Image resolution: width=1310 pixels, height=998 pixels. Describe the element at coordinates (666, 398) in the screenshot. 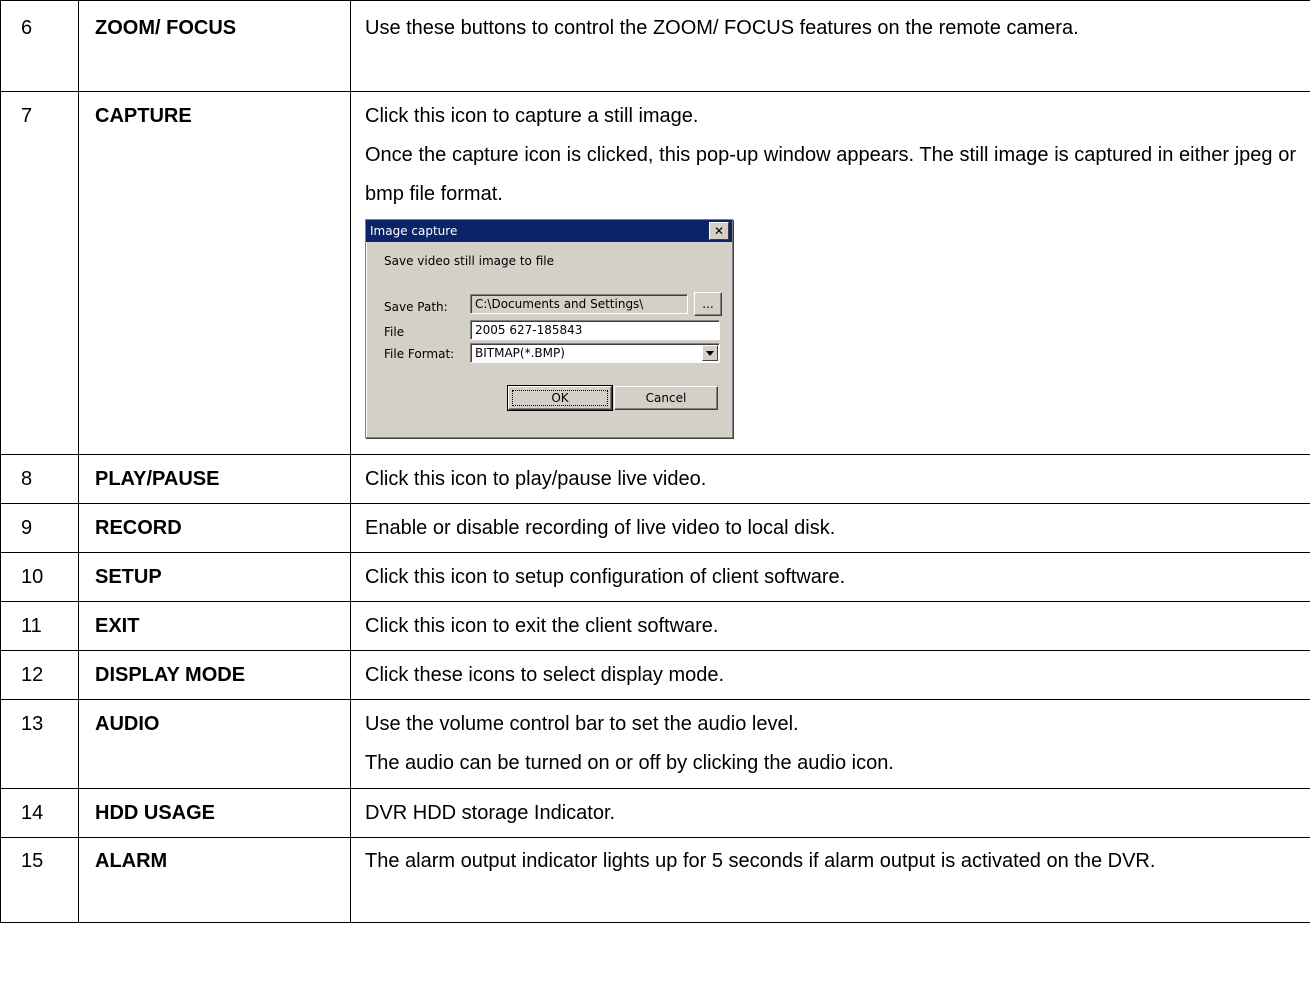

I see `cancel-button: Cancel` at that location.